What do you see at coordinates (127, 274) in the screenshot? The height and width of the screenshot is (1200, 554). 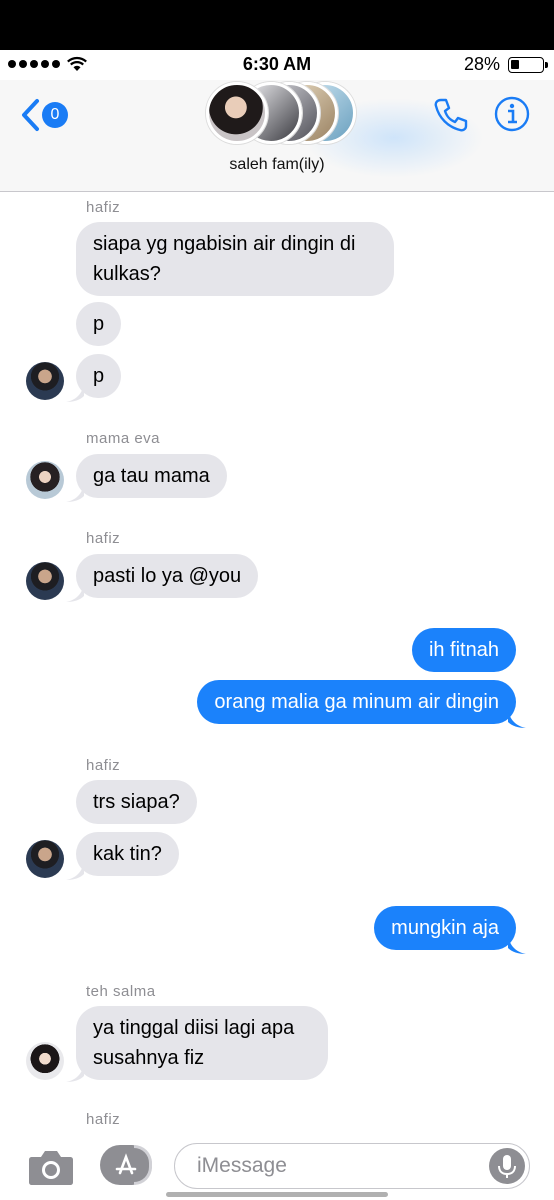 I see `message-text: kulkas?` at bounding box center [127, 274].